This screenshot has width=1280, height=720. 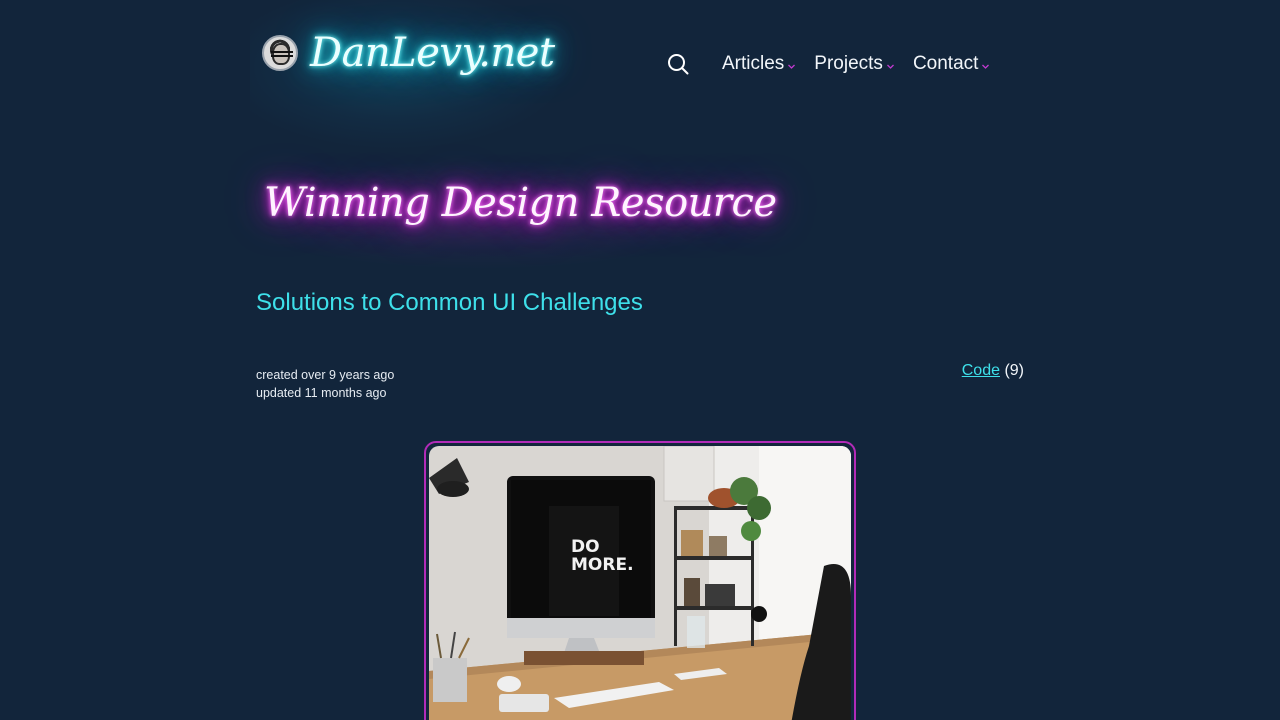 I want to click on main-nav: Articles Projects Contact, so click(x=836, y=64).